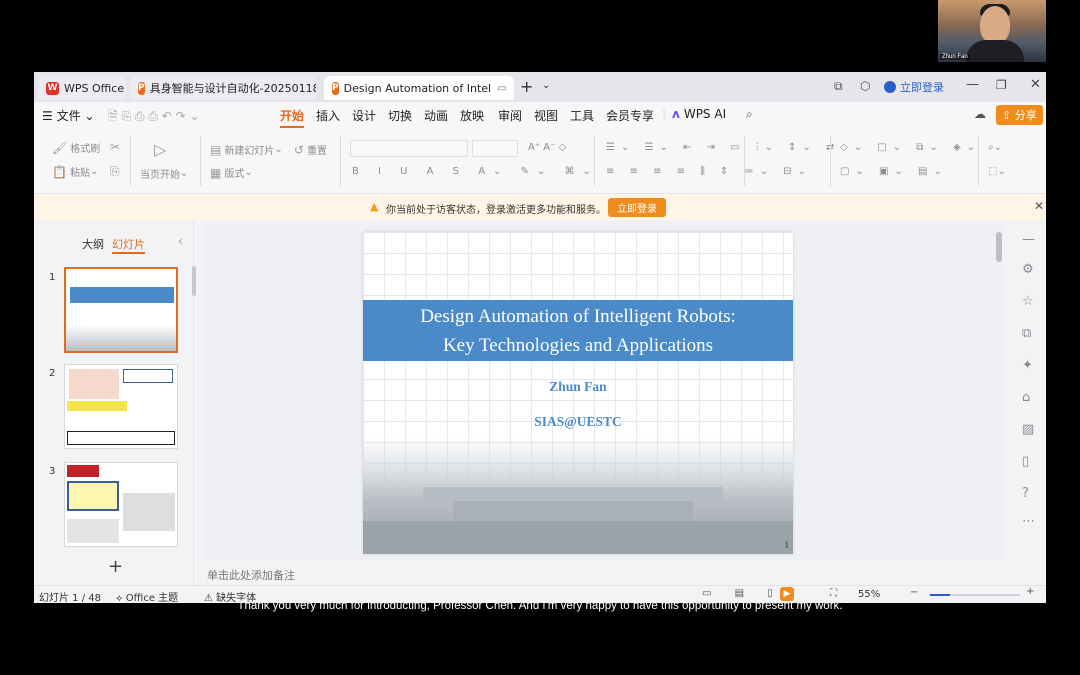 Image resolution: width=1080 pixels, height=675 pixels. What do you see at coordinates (513, 88) in the screenshot?
I see `close-tab-icon: ✕` at bounding box center [513, 88].